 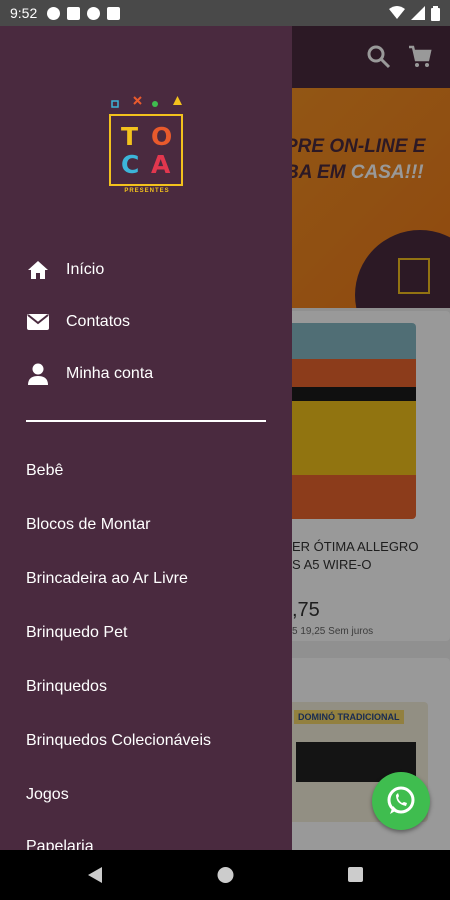 What do you see at coordinates (130, 136) in the screenshot?
I see `logo-letter: T` at bounding box center [130, 136].